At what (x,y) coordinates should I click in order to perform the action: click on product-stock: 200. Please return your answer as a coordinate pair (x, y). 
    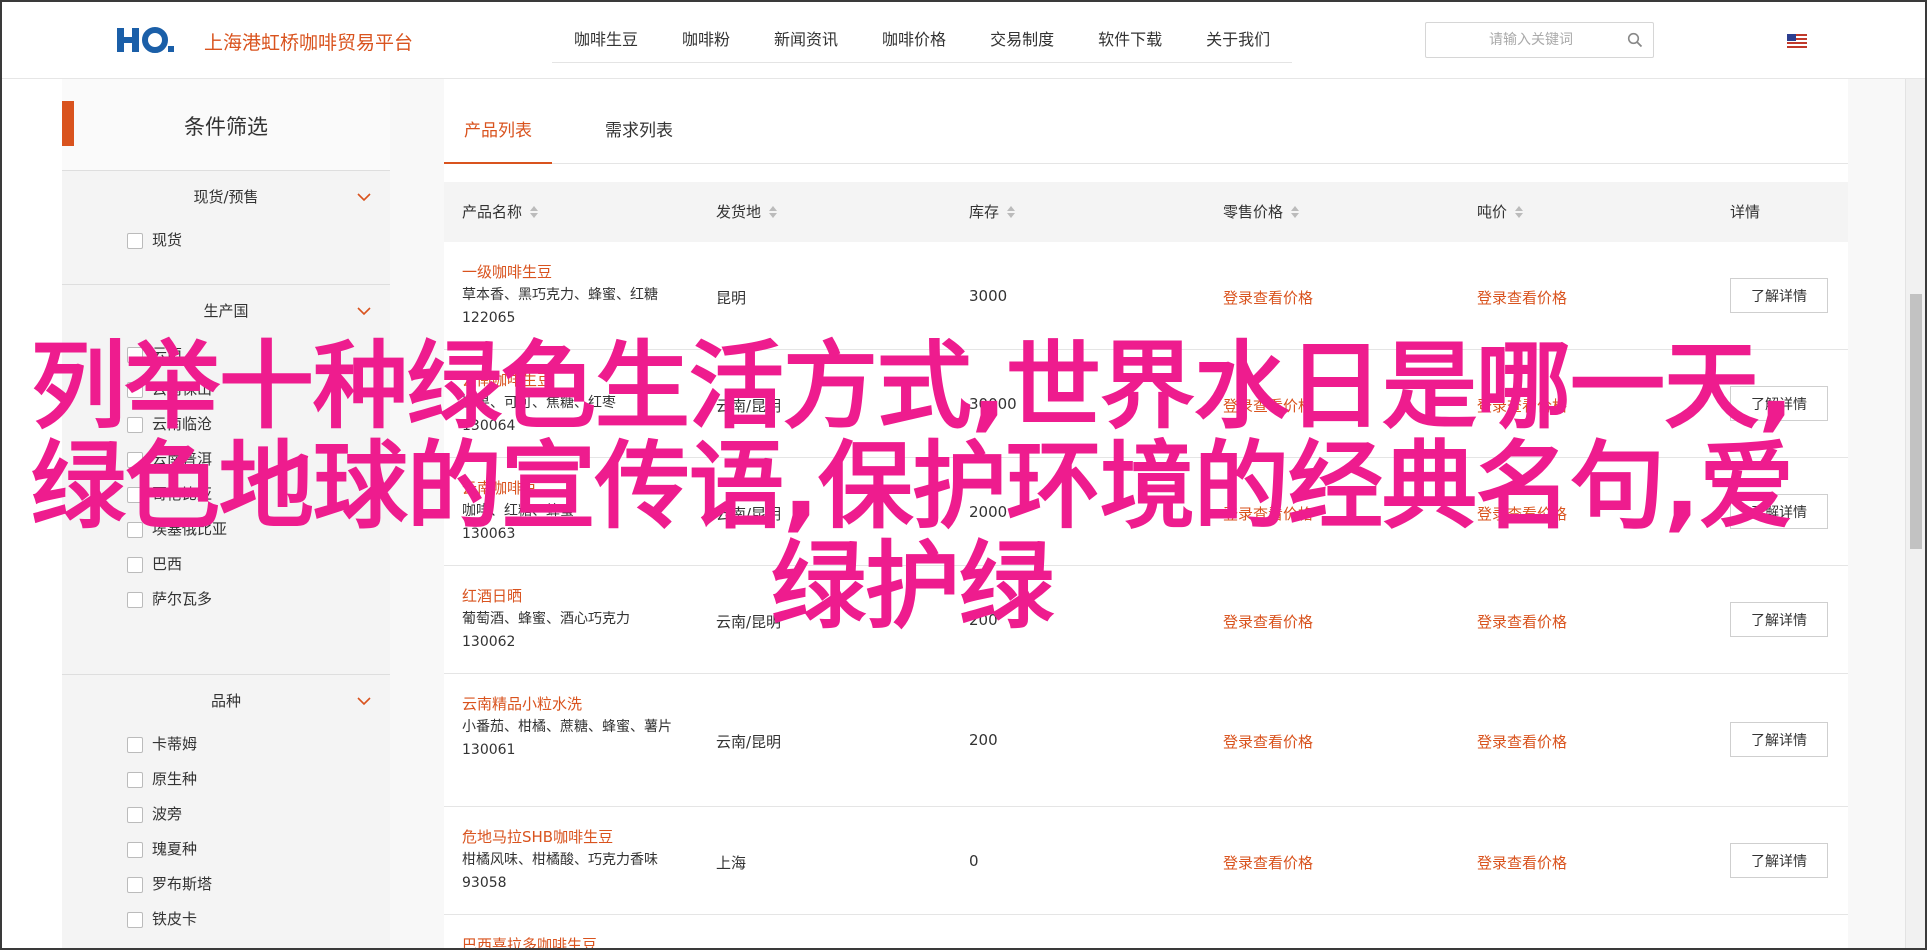
    Looking at the image, I should click on (983, 740).